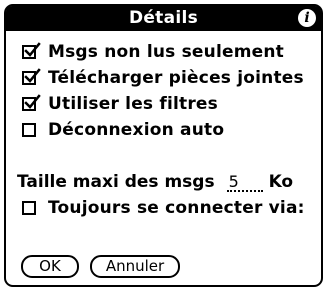 The height and width of the screenshot is (296, 329). I want to click on option-unread-only: Msgs non lus seulement, so click(153, 52).